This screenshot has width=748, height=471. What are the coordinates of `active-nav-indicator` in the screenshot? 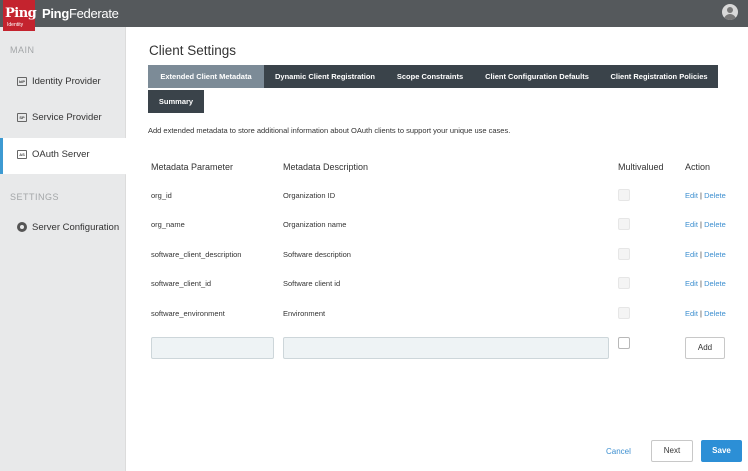 It's located at (128, 157).